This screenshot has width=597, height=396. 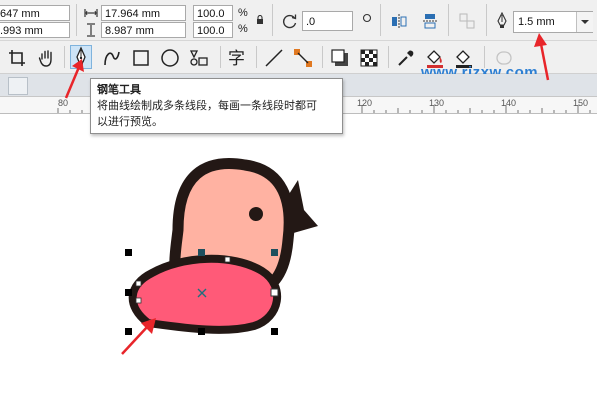 I want to click on tooltip-description-line1: 将曲线绘制成多条线段，每画一条线段时都可, so click(x=207, y=105).